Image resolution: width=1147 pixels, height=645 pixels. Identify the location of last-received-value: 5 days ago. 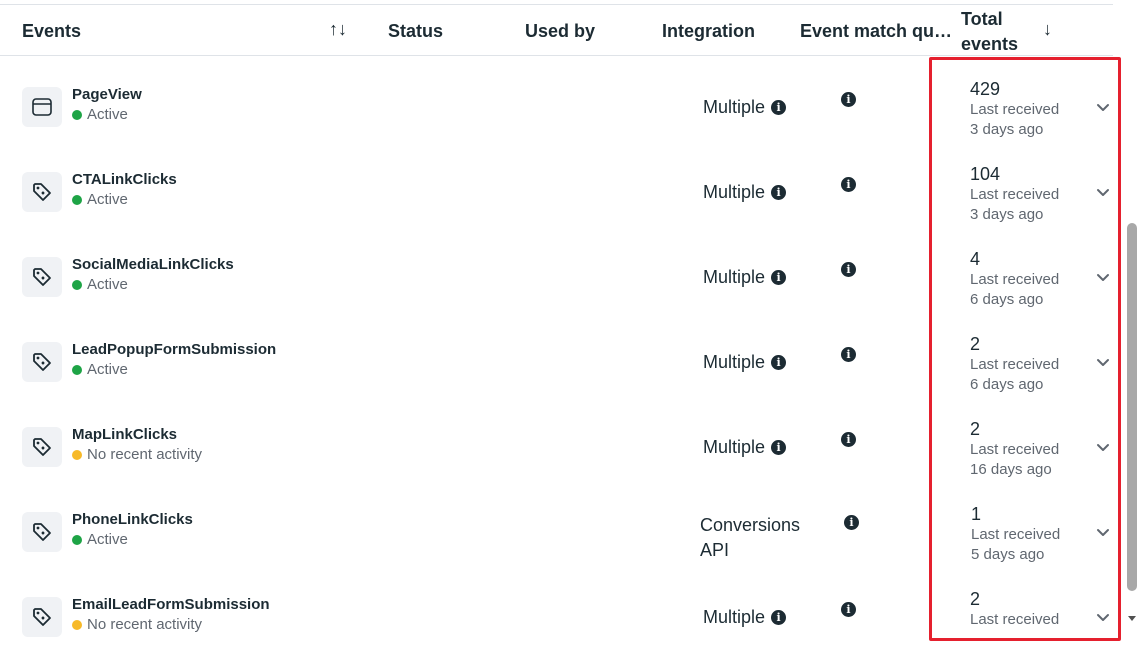
(1008, 554).